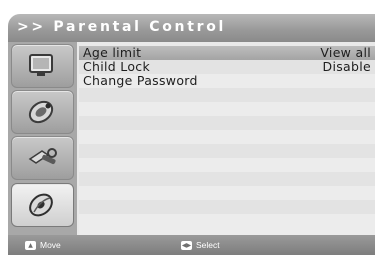  I want to click on up-down-key-icon: ▲, so click(30, 245).